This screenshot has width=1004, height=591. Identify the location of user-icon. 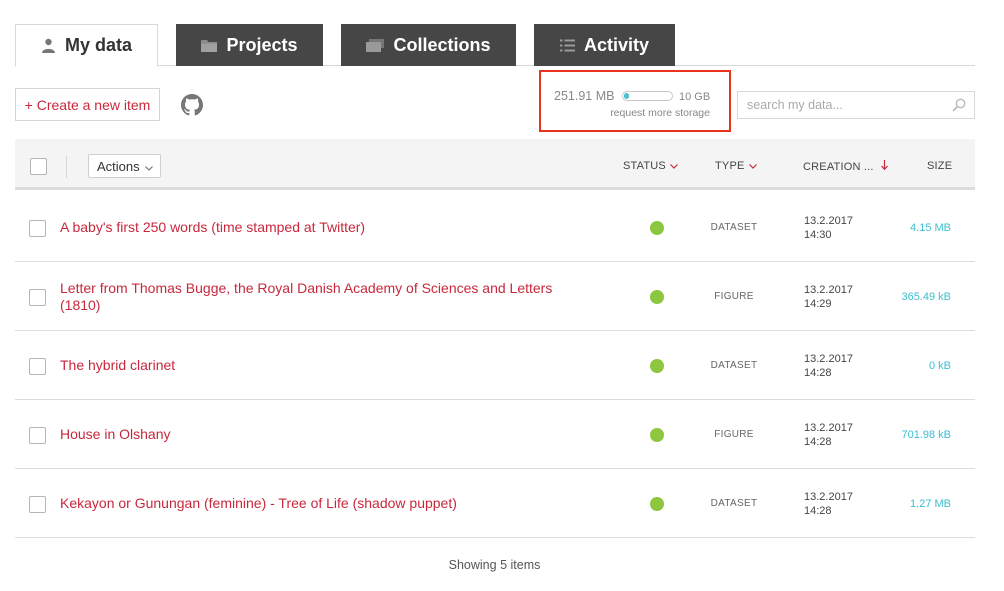
(48, 45).